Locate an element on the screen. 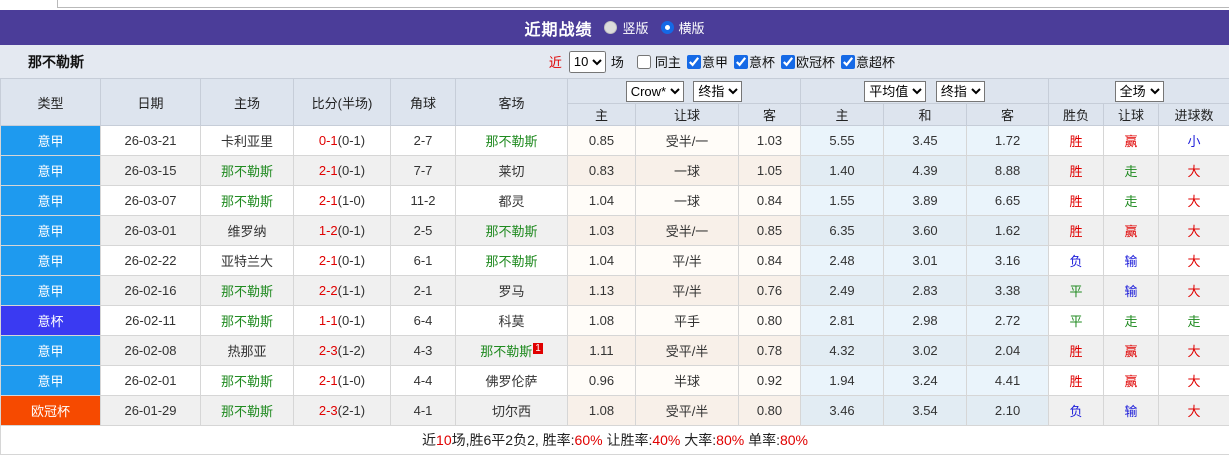 This screenshot has width=1229, height=458. away-team: 莱切 is located at coordinates (511, 170).